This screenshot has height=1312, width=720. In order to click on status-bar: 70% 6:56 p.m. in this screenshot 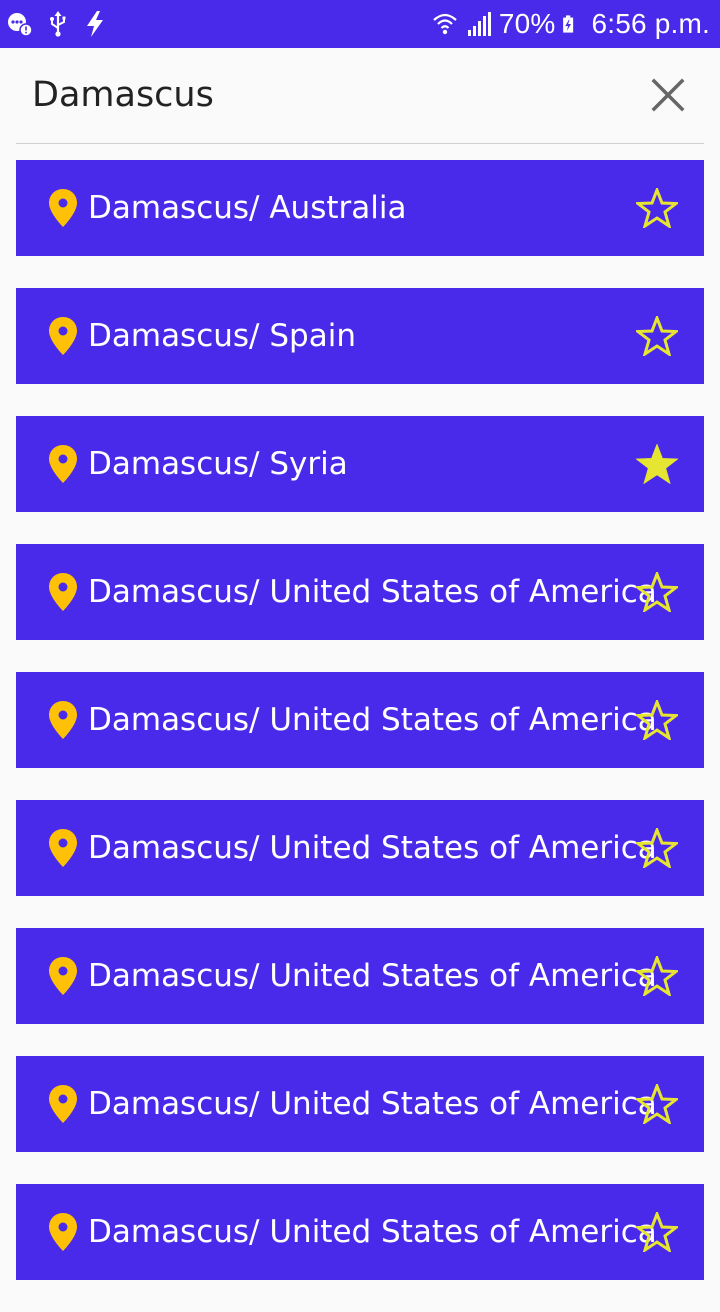, I will do `click(360, 24)`.